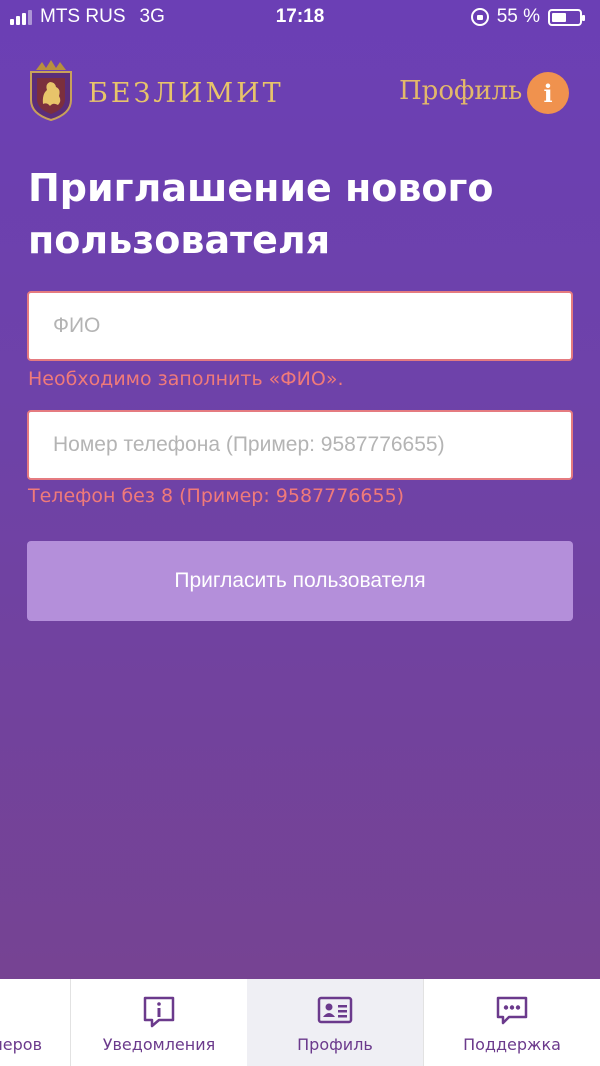  Describe the element at coordinates (518, 16) in the screenshot. I see `battery-percent: 55 %` at that location.